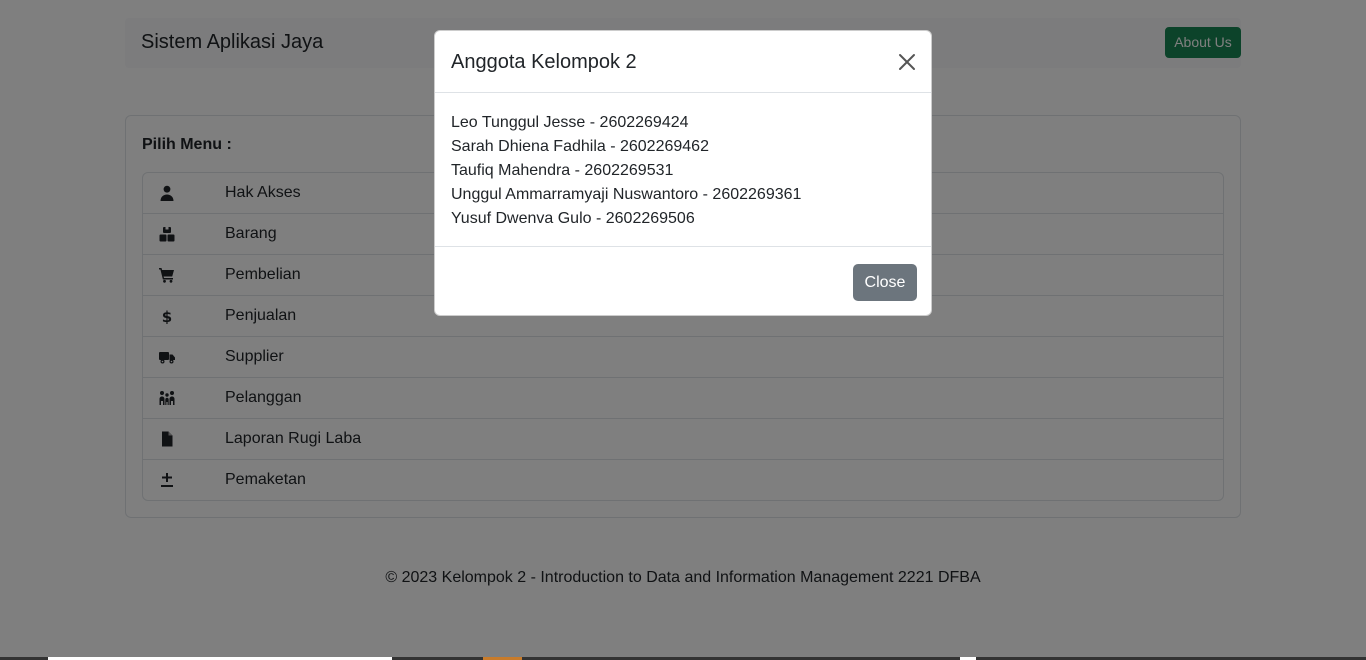 The height and width of the screenshot is (660, 1366). Describe the element at coordinates (580, 146) in the screenshot. I see `member-row: Sarah Dhiena Fadhila - 2602269462` at that location.